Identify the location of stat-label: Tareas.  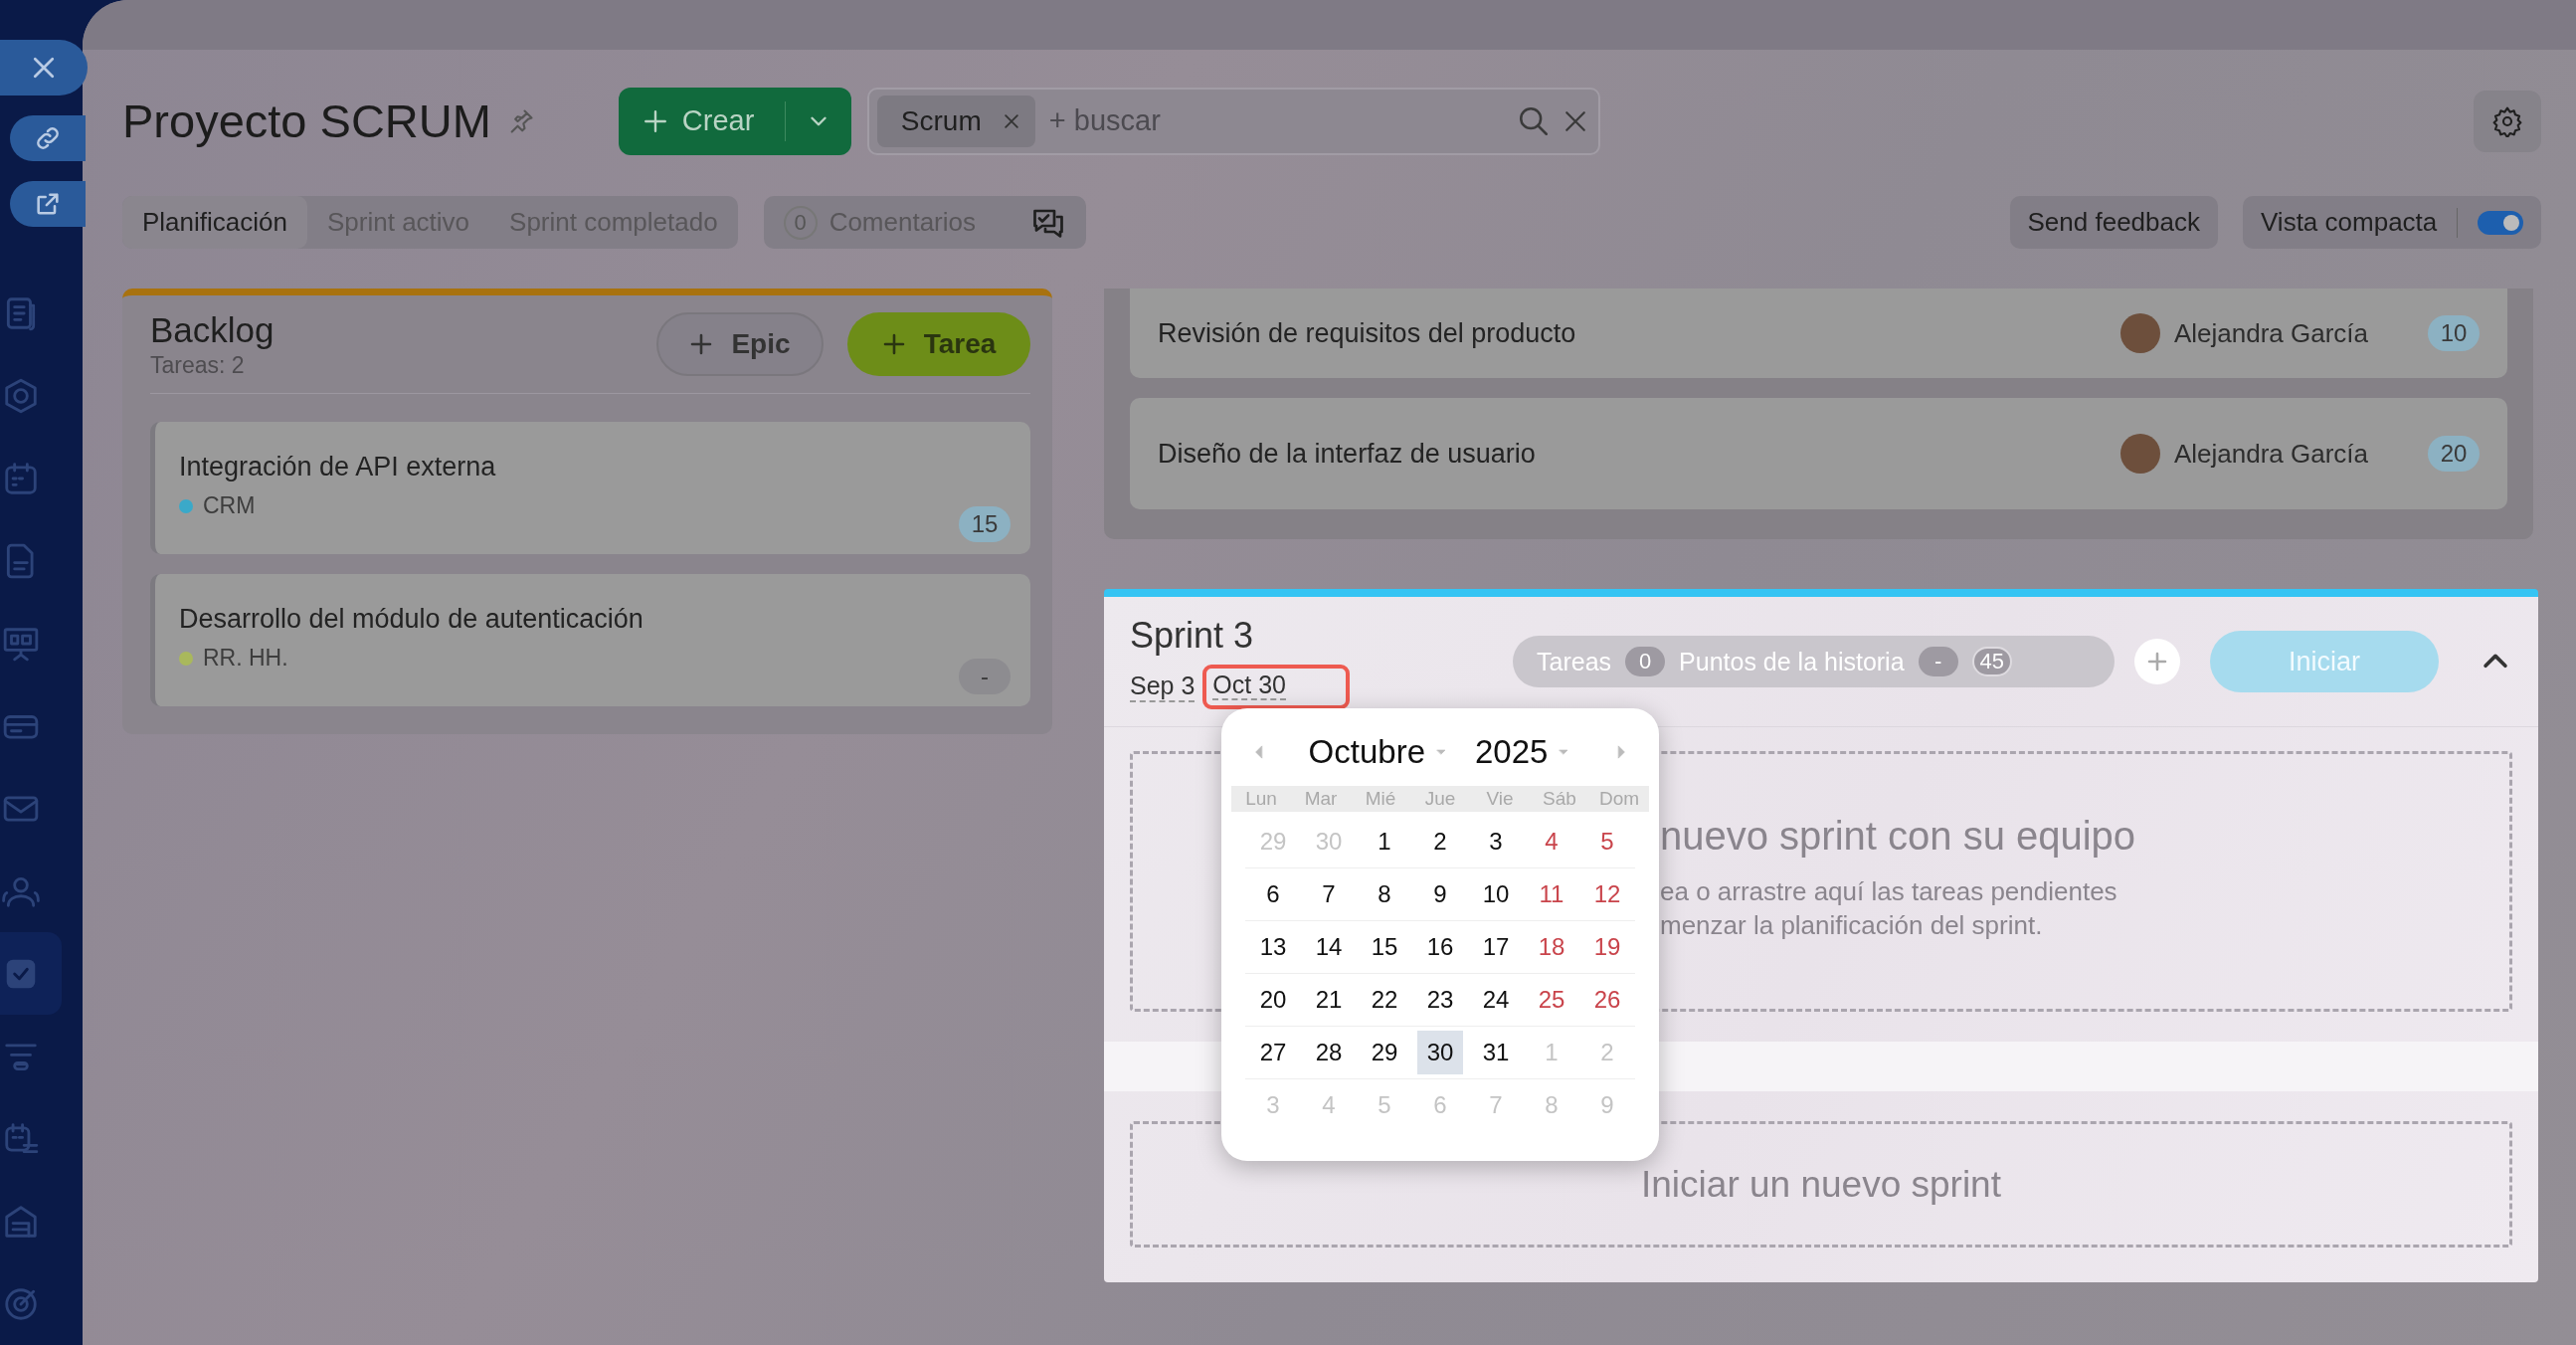
(1574, 661).